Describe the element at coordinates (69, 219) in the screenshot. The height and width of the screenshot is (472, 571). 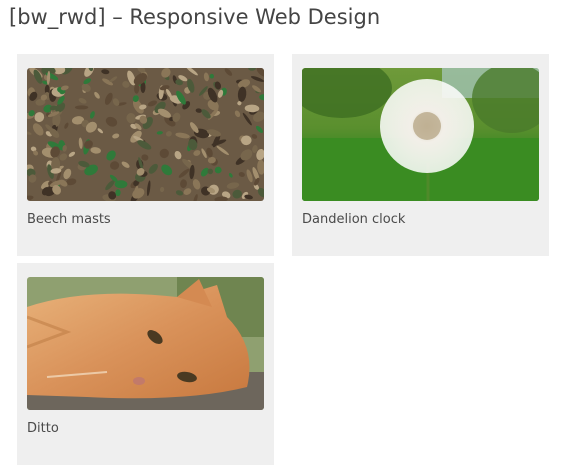
I see `gallery-caption: Beech masts` at that location.